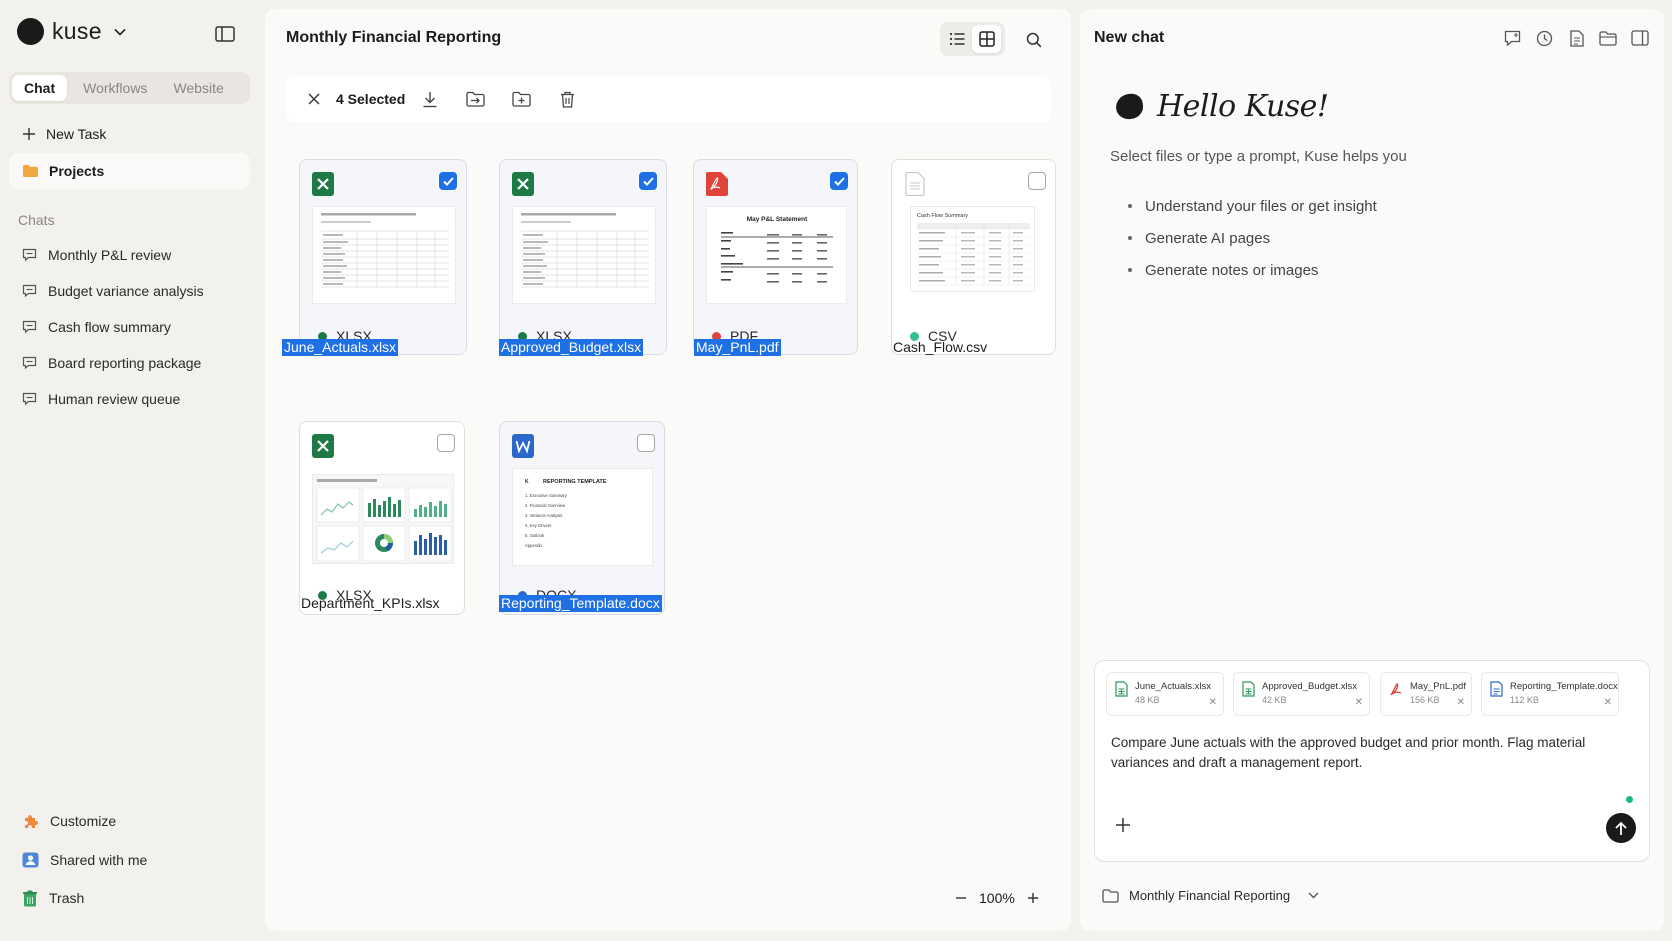 The image size is (1672, 941). Describe the element at coordinates (83, 821) in the screenshot. I see `customize-label: Customize` at that location.